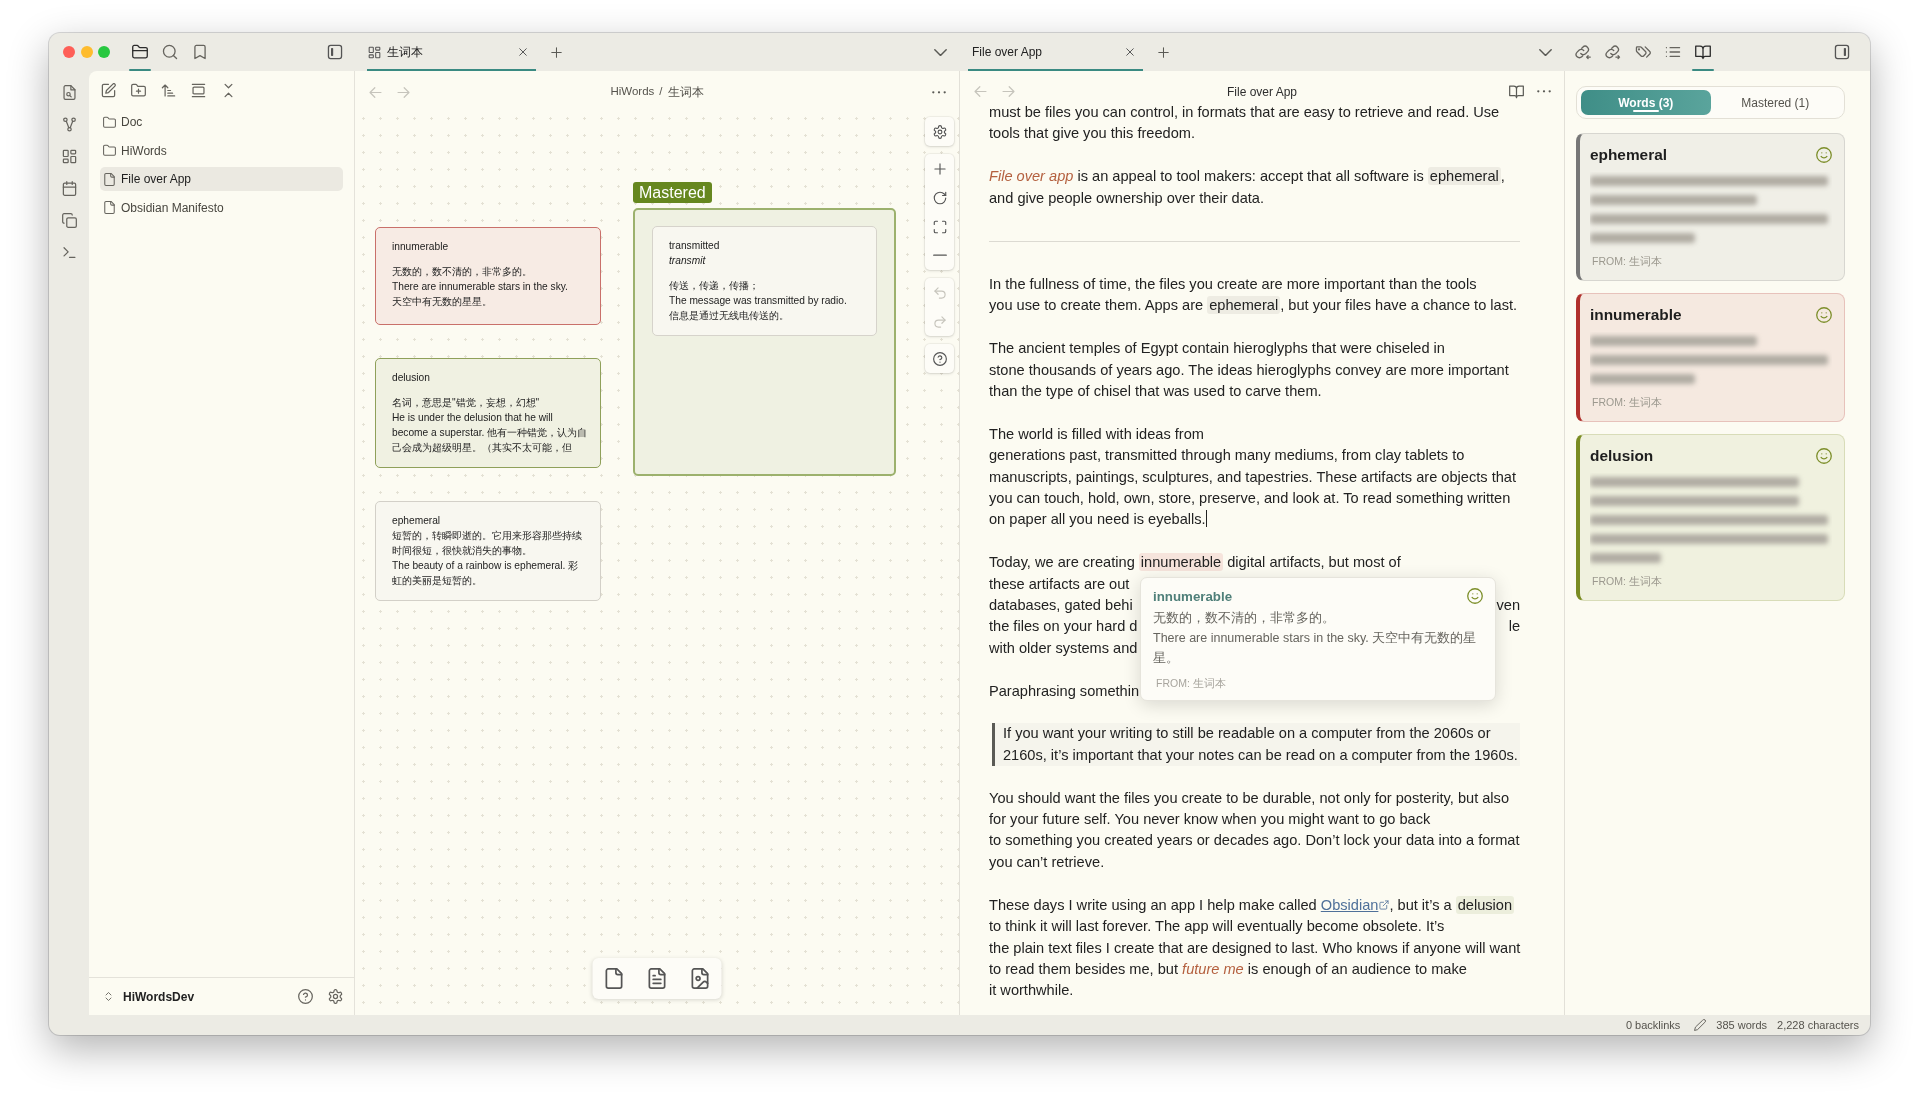  What do you see at coordinates (1064, 691) in the screenshot?
I see `text-line: Paraphrasing somethin` at bounding box center [1064, 691].